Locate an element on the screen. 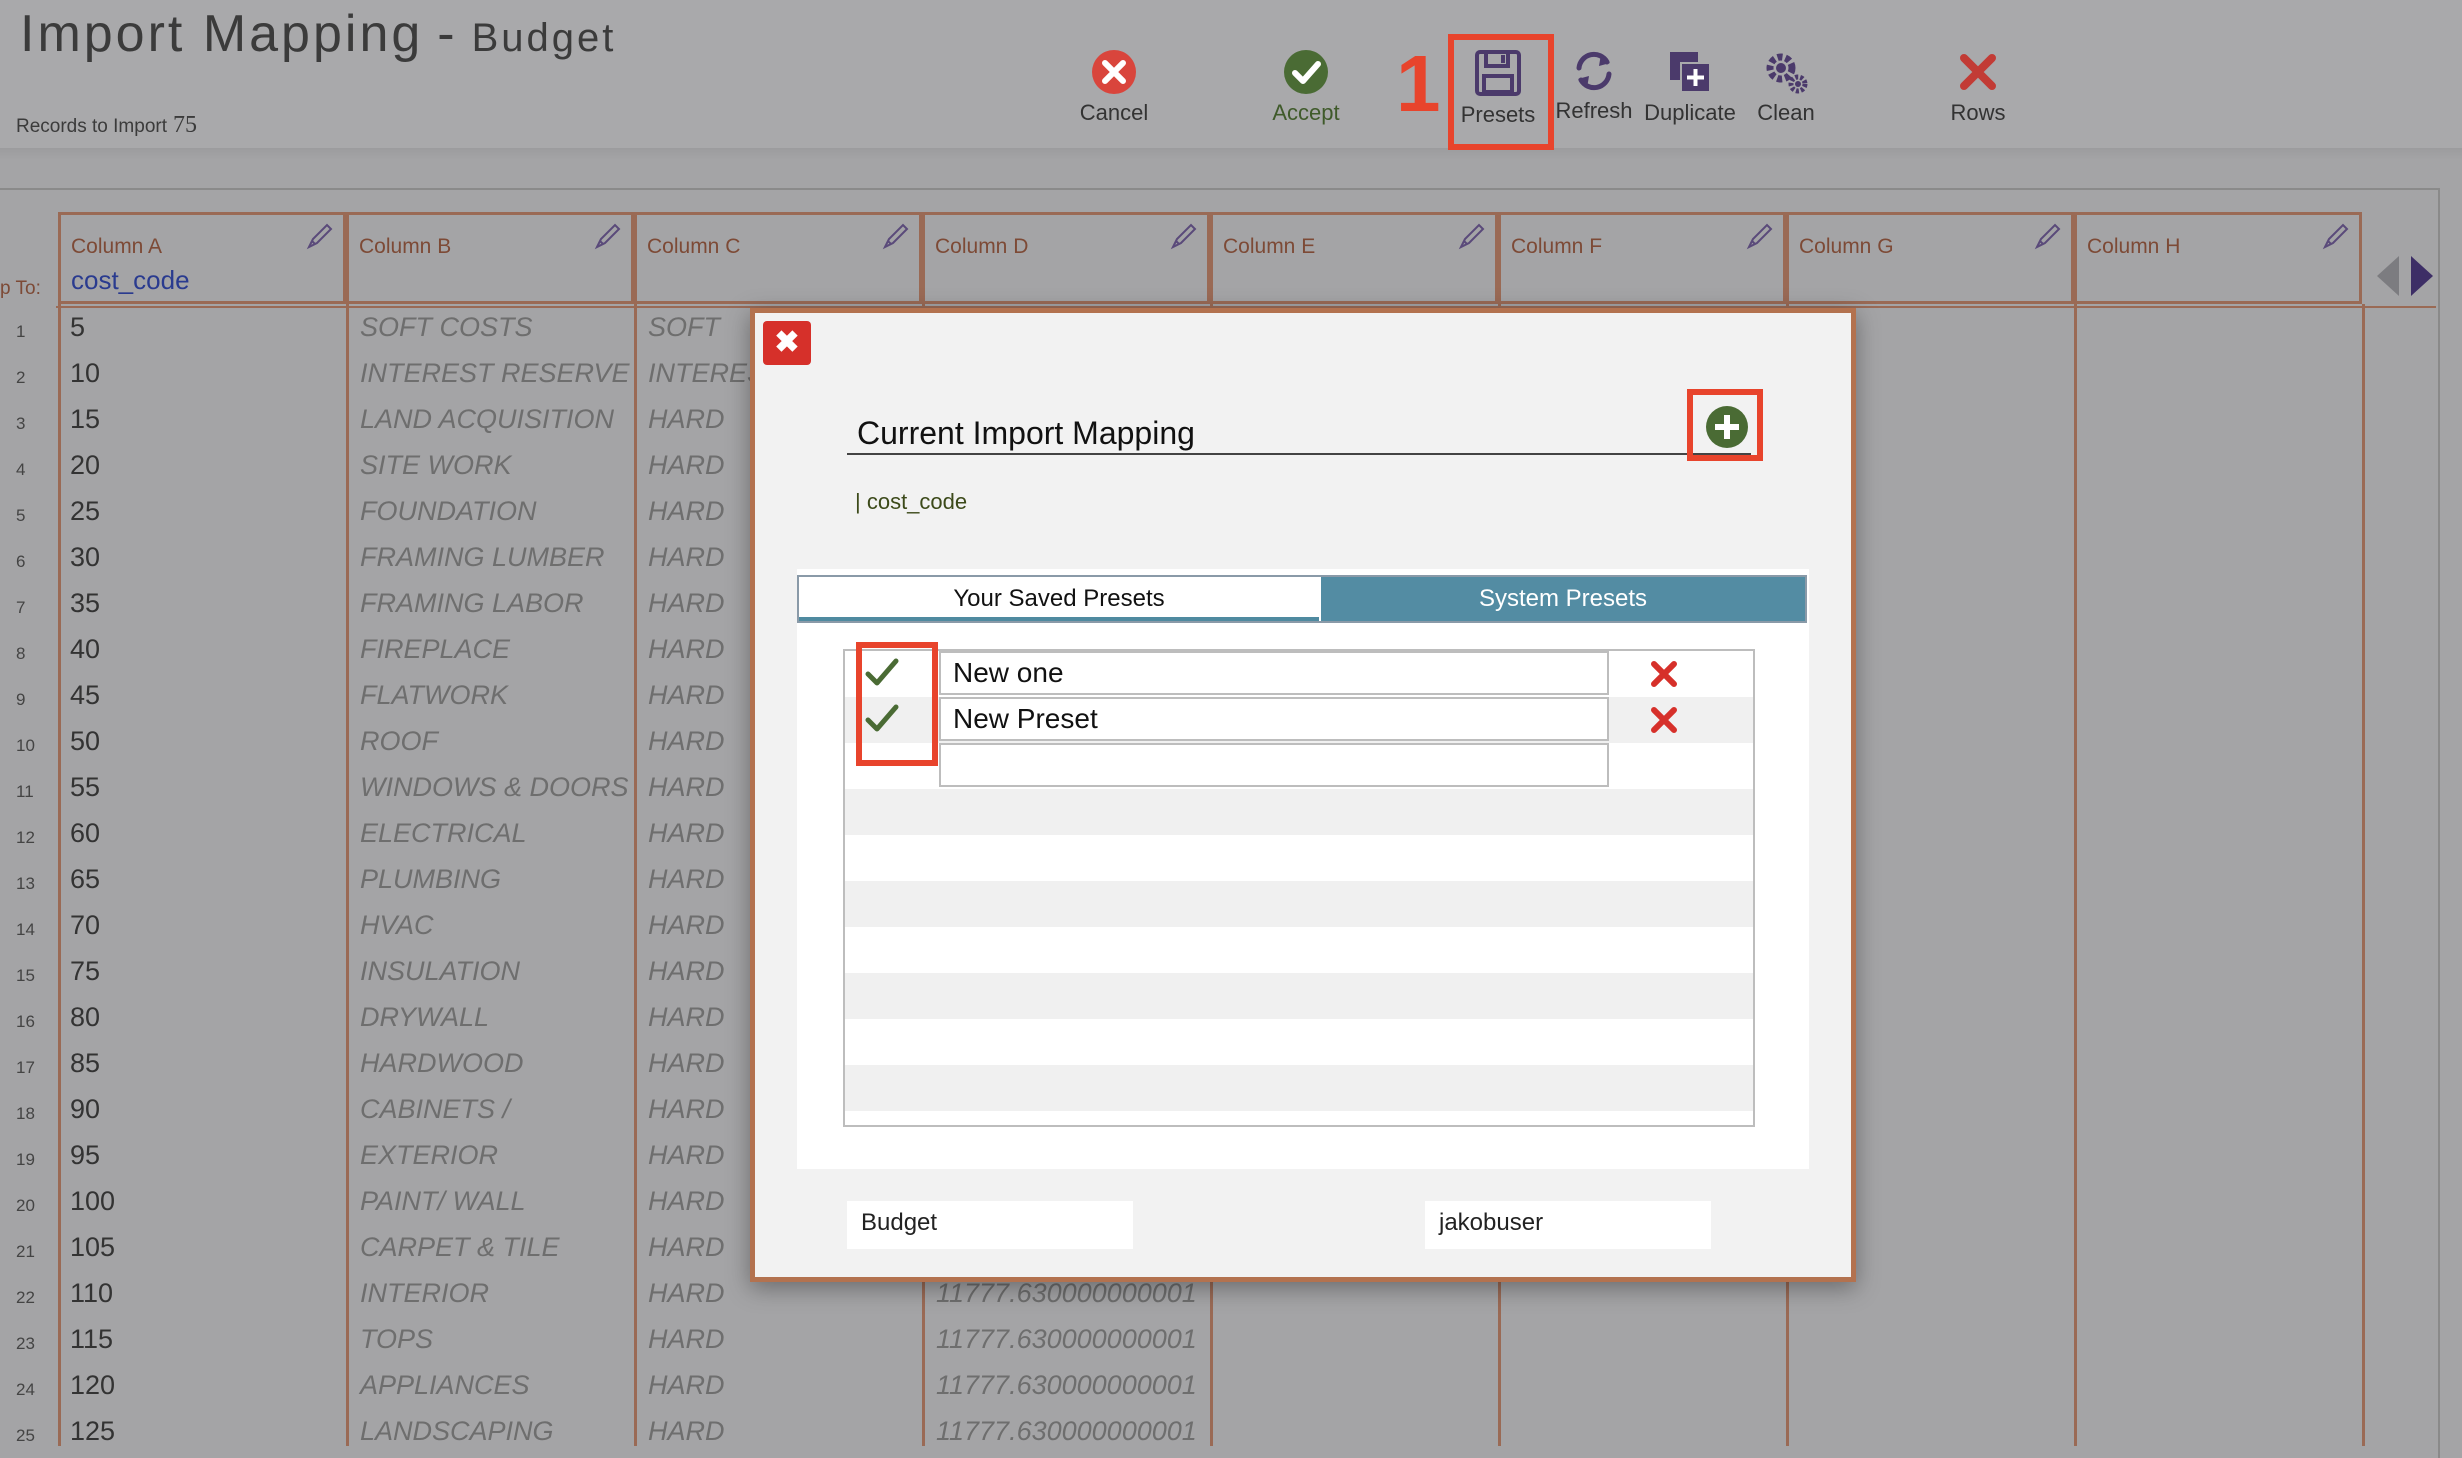 Image resolution: width=2462 pixels, height=1458 pixels. description-cell: CABINETS / is located at coordinates (435, 1109).